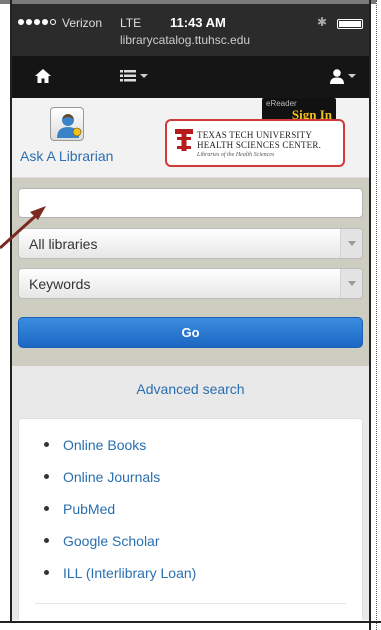  What do you see at coordinates (60, 284) in the screenshot?
I see `search-field-select-value: Keywords` at bounding box center [60, 284].